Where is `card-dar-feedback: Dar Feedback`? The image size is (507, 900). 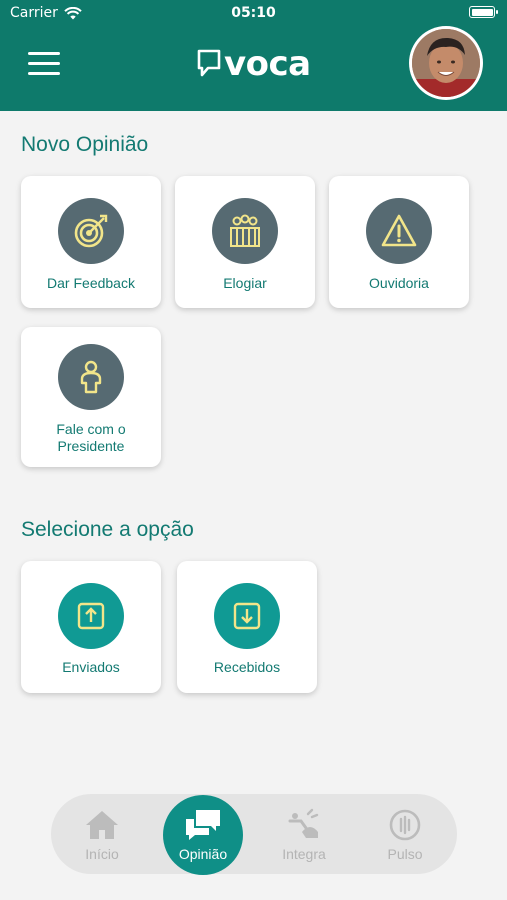
card-dar-feedback: Dar Feedback is located at coordinates (91, 242).